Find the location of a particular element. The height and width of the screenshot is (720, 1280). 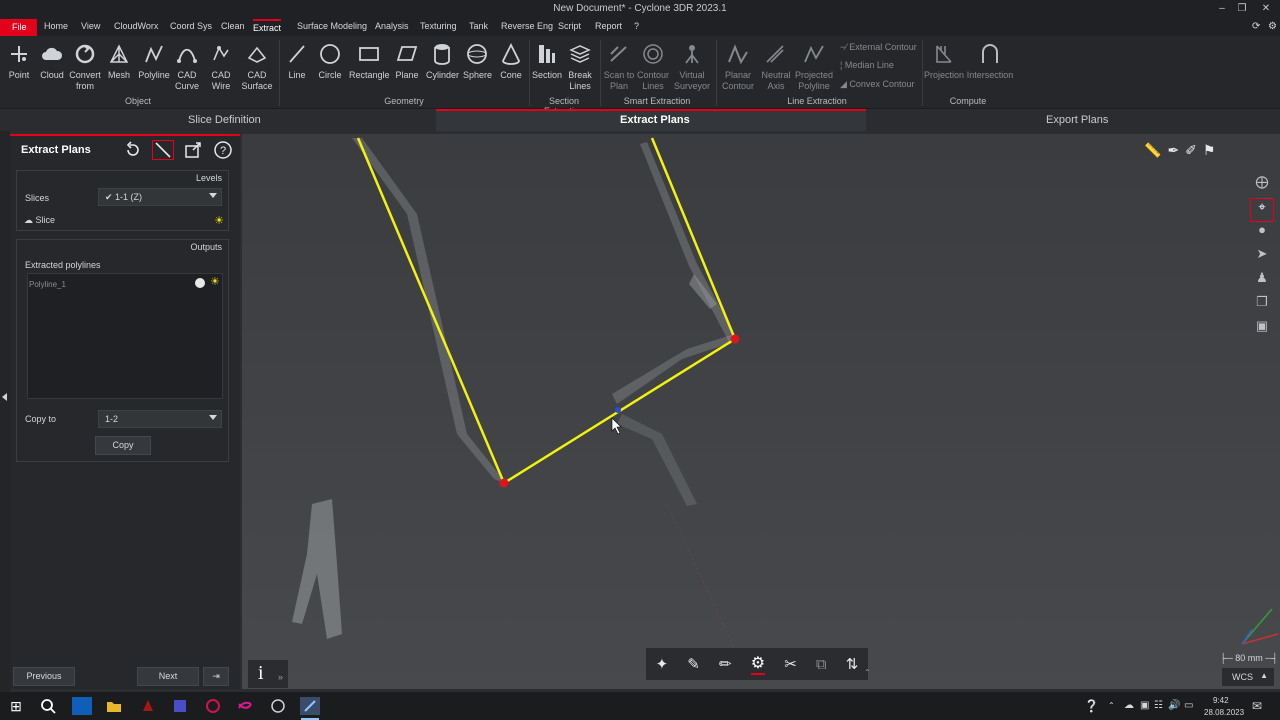

ribbon-virtual-surveyor-button: Virtual Surveyor is located at coordinates (692, 67).